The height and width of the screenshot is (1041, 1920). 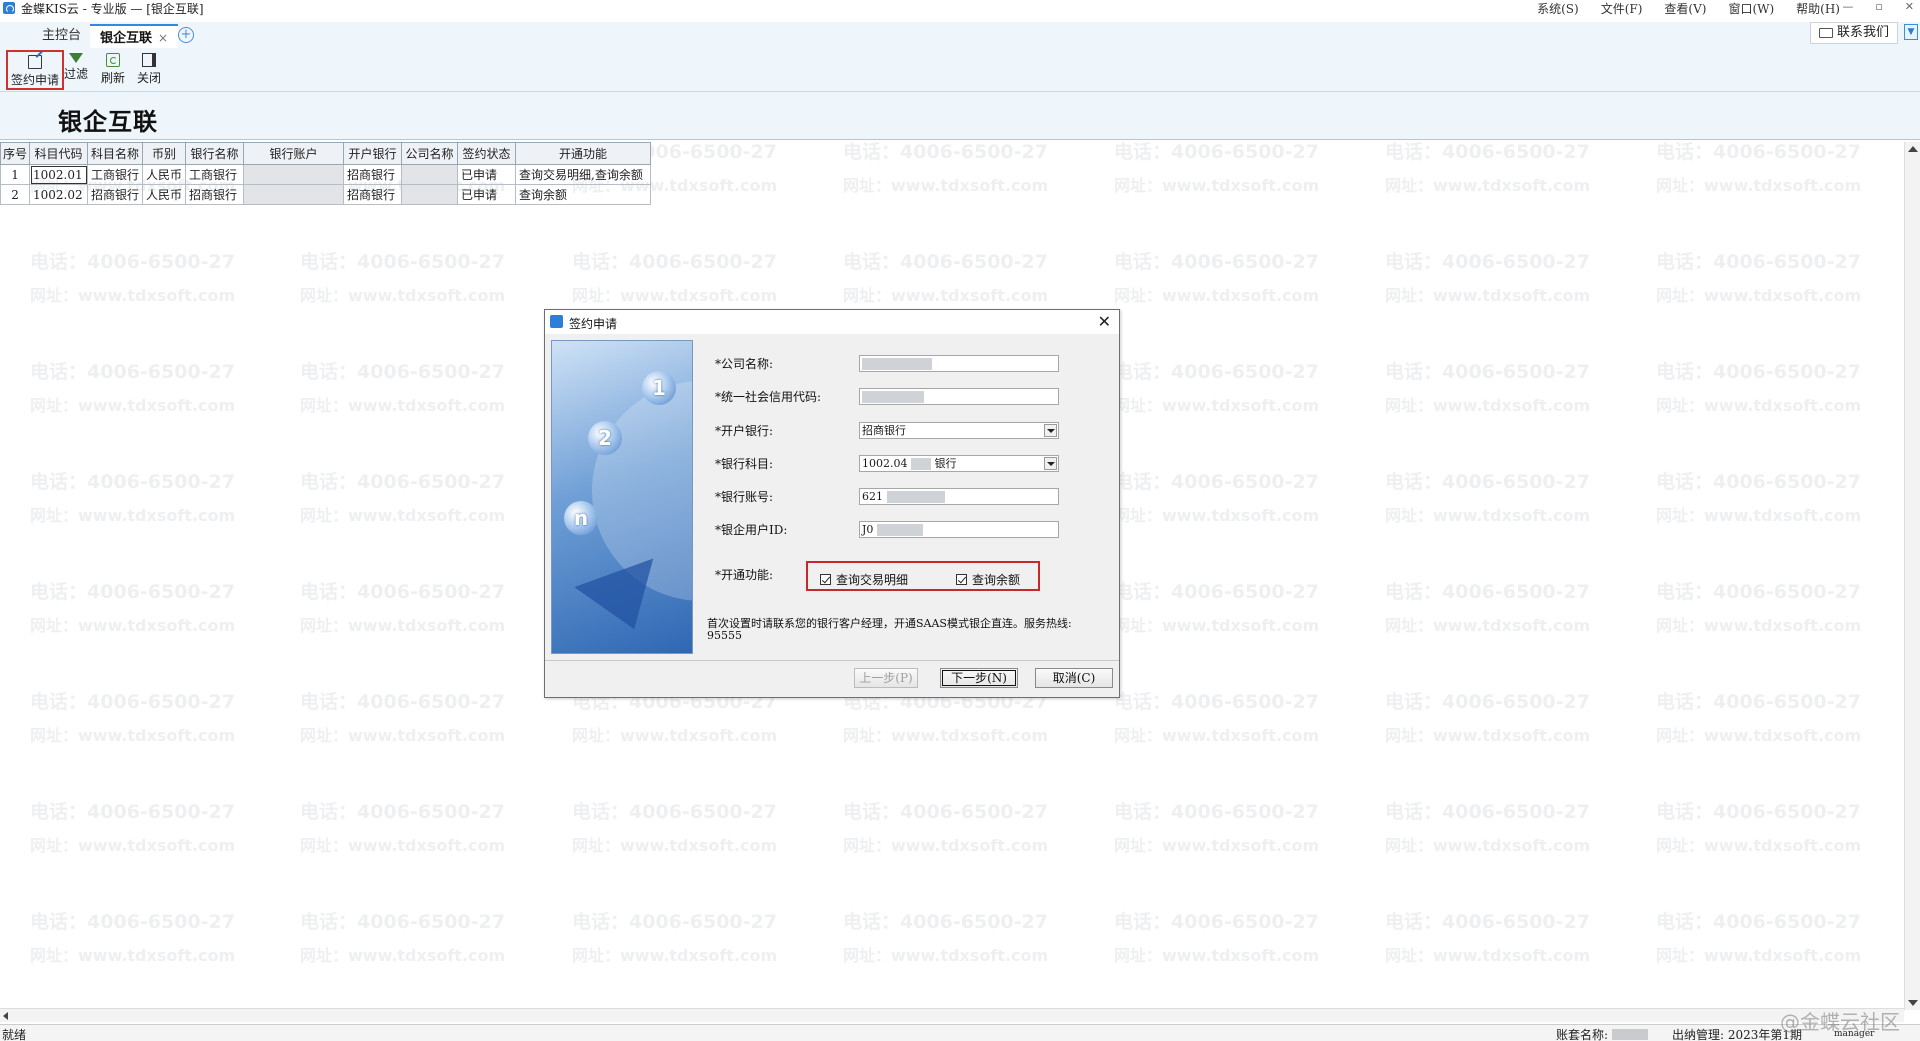 What do you see at coordinates (15, 174) in the screenshot?
I see `cell-seq: 1` at bounding box center [15, 174].